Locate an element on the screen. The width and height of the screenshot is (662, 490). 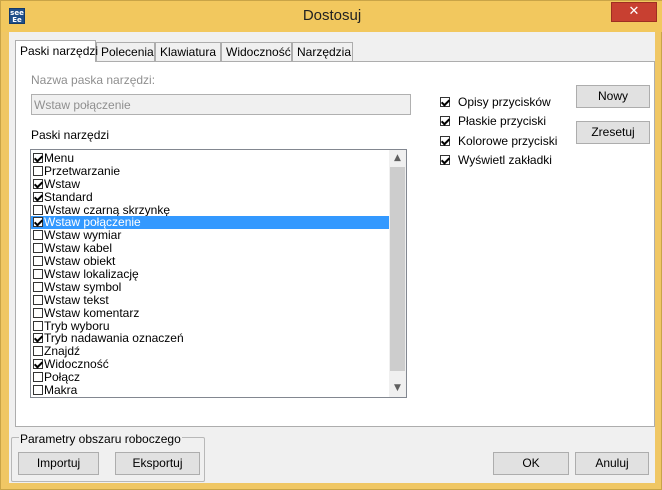
ok-button: OK is located at coordinates (531, 463).